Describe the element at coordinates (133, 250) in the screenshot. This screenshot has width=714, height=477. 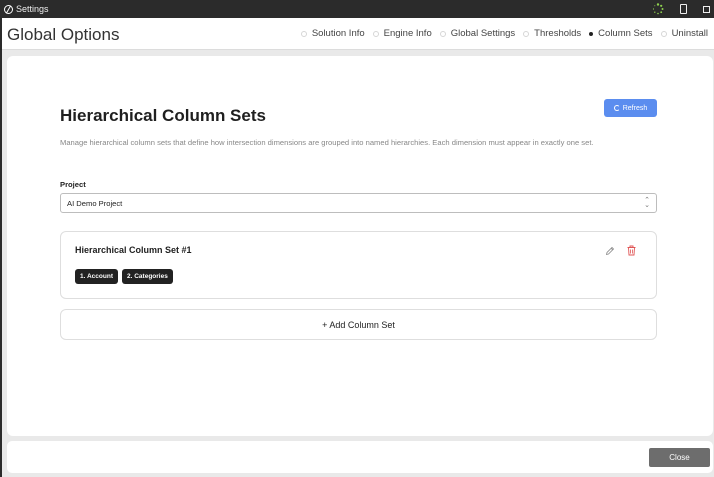
I see `column-set-title: Hierarchical Column Set #1` at that location.